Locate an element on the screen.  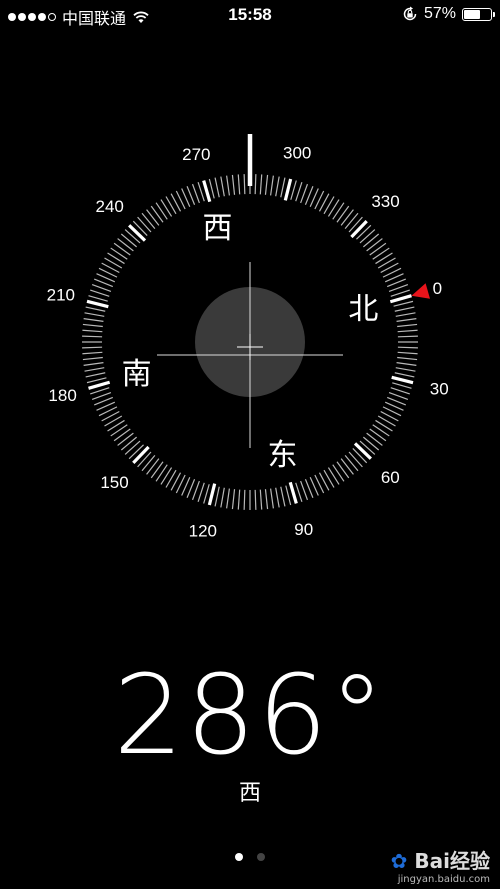
cardinal-north: 北 is located at coordinates (363, 309).